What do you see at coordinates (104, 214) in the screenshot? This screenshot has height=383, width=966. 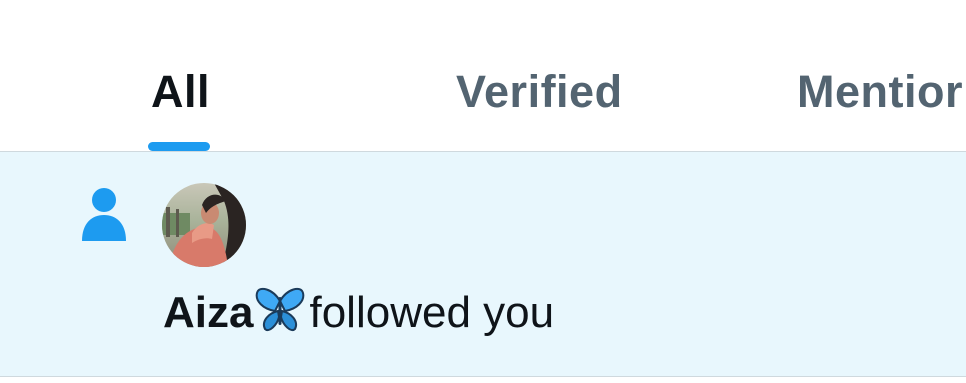 I see `person-icon` at bounding box center [104, 214].